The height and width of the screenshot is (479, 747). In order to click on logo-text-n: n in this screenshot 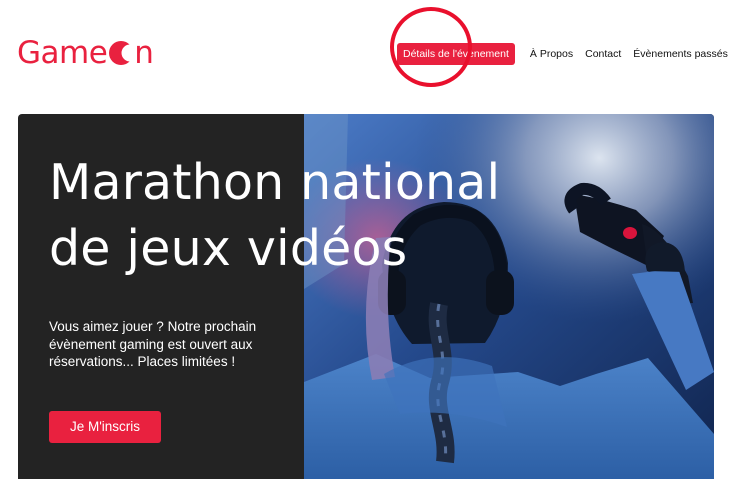, I will do `click(144, 53)`.